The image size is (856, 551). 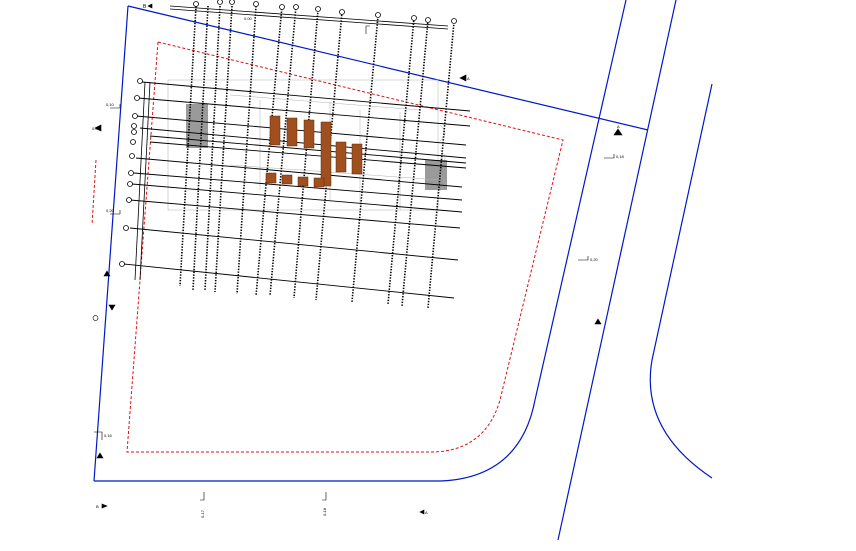 I want to click on svg-text: 0,18, so click(x=620, y=156).